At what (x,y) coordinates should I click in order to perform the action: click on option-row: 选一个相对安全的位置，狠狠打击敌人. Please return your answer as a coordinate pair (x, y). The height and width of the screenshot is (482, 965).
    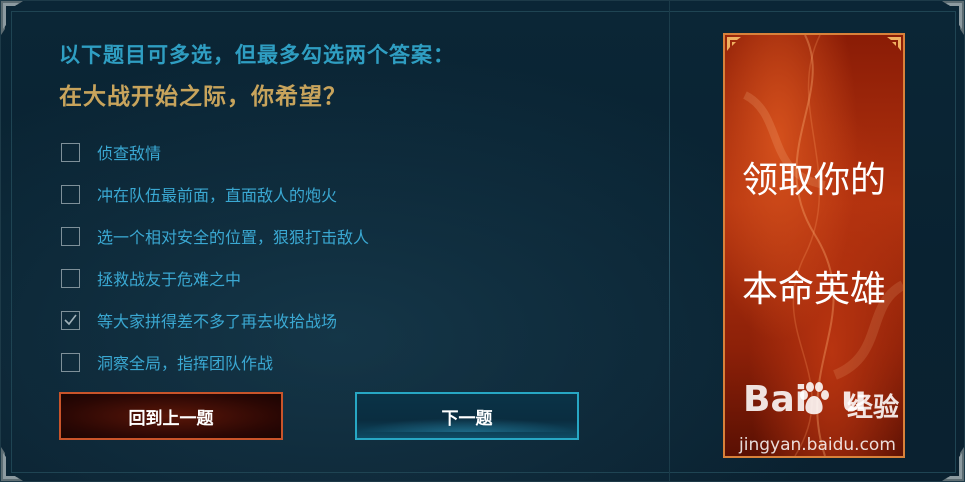
    Looking at the image, I should click on (356, 236).